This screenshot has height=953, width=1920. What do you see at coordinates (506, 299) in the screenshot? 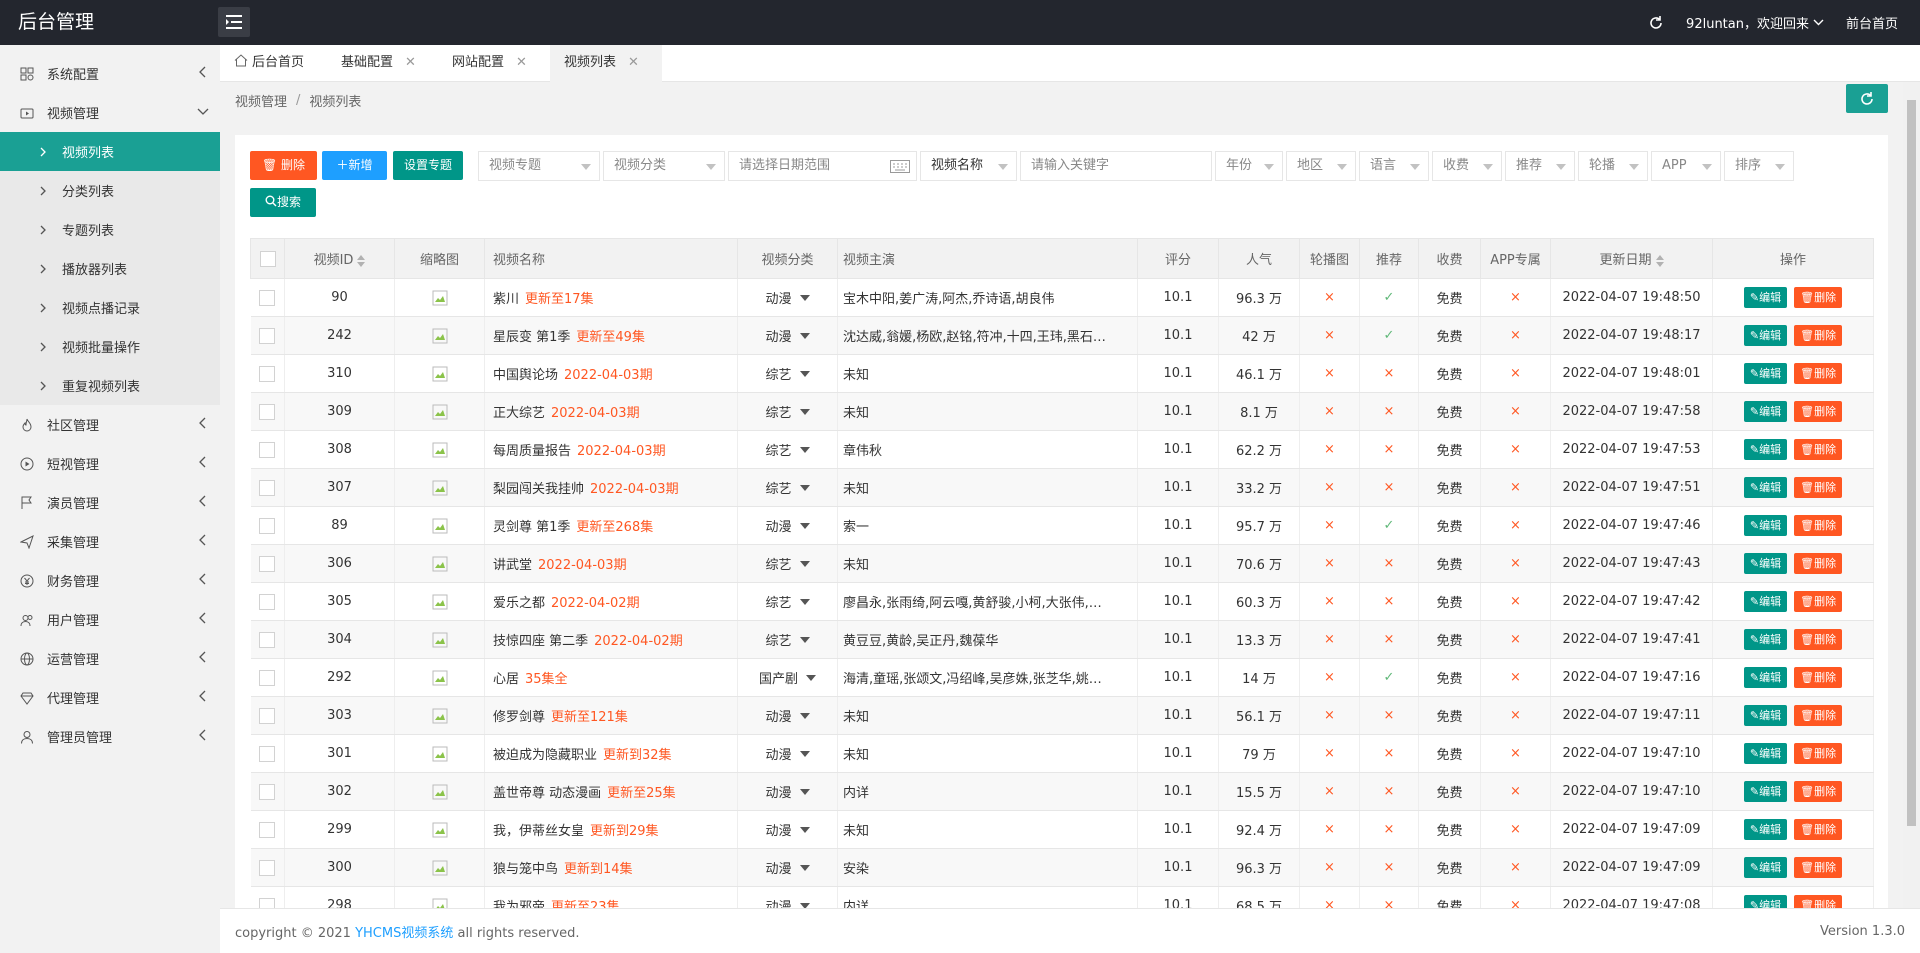
I see `video-name: 紫川` at bounding box center [506, 299].